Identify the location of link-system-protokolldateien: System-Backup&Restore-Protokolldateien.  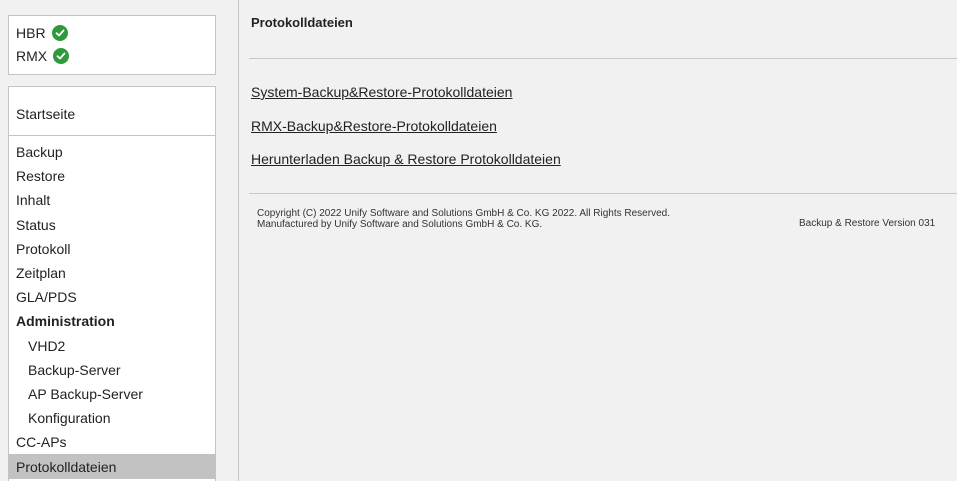
(381, 92).